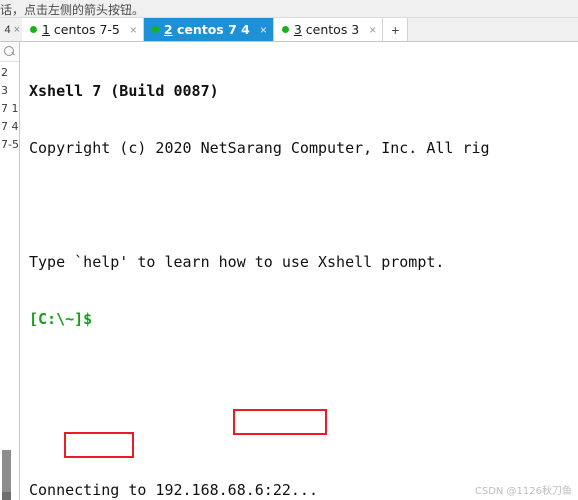 Image resolution: width=578 pixels, height=500 pixels. I want to click on top-hint-bar: 话，点击左侧的箭头按钮。, so click(289, 9).